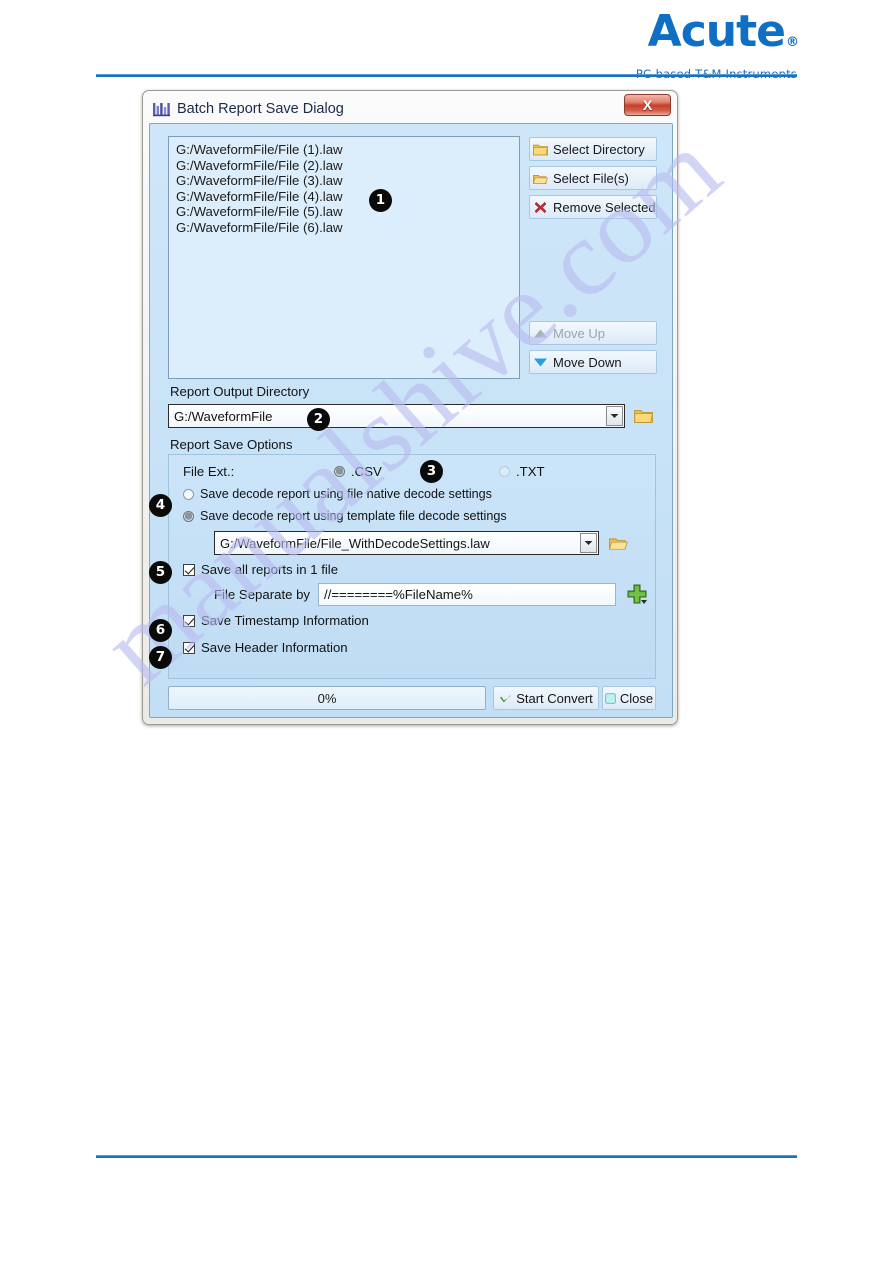 The width and height of the screenshot is (893, 1263). What do you see at coordinates (540, 149) in the screenshot?
I see `folder-icon` at bounding box center [540, 149].